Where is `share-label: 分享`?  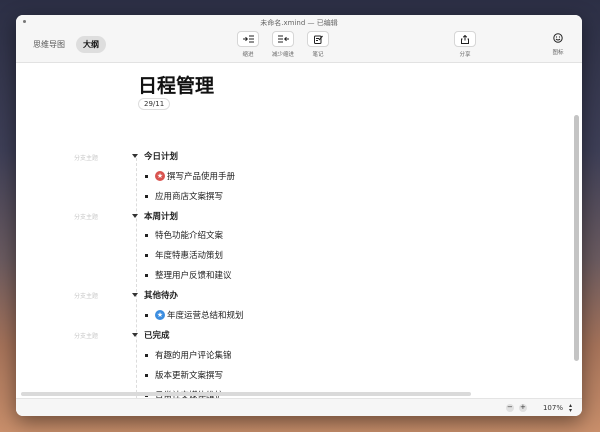
share-label: 分享 is located at coordinates (465, 54).